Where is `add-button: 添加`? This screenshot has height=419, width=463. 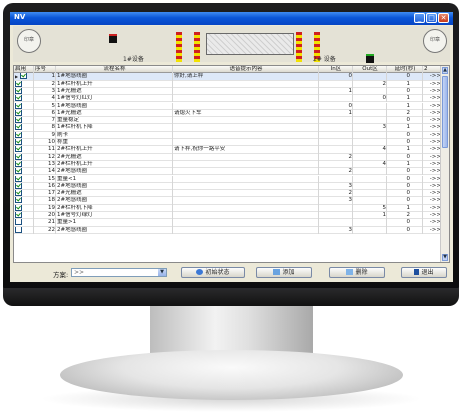
add-button: 添加 is located at coordinates (284, 272).